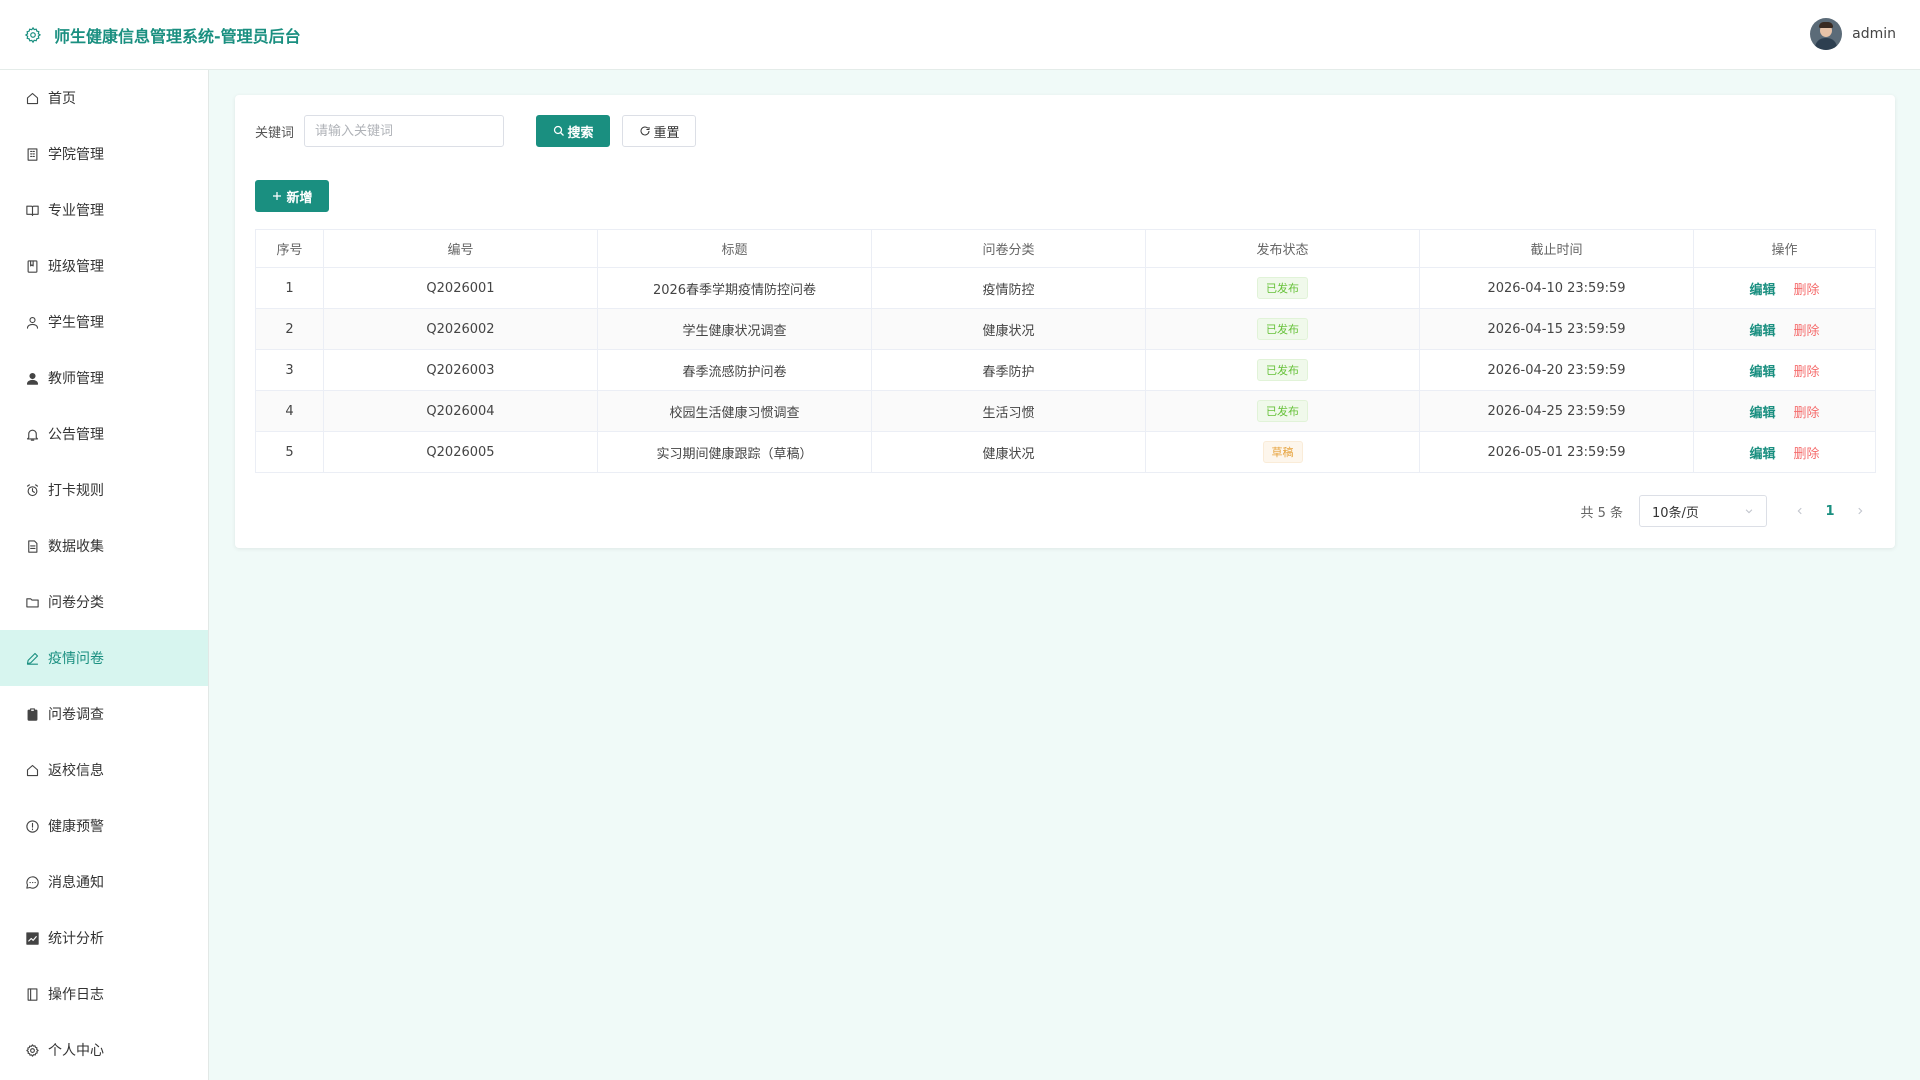 The width and height of the screenshot is (1920, 1080). I want to click on sidebar-item-8: 数据收集, so click(104, 546).